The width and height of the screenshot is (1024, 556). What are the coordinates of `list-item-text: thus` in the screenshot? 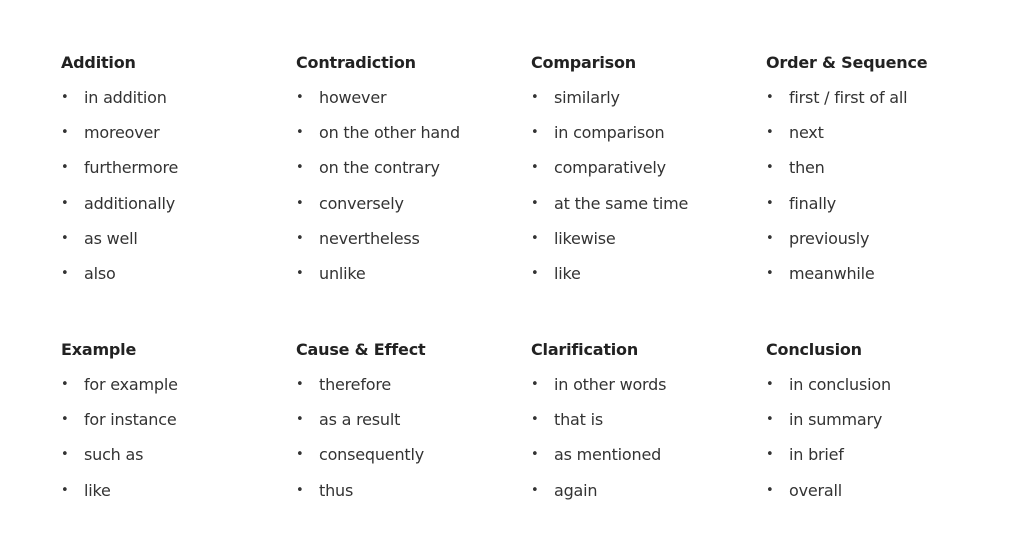 It's located at (336, 490).